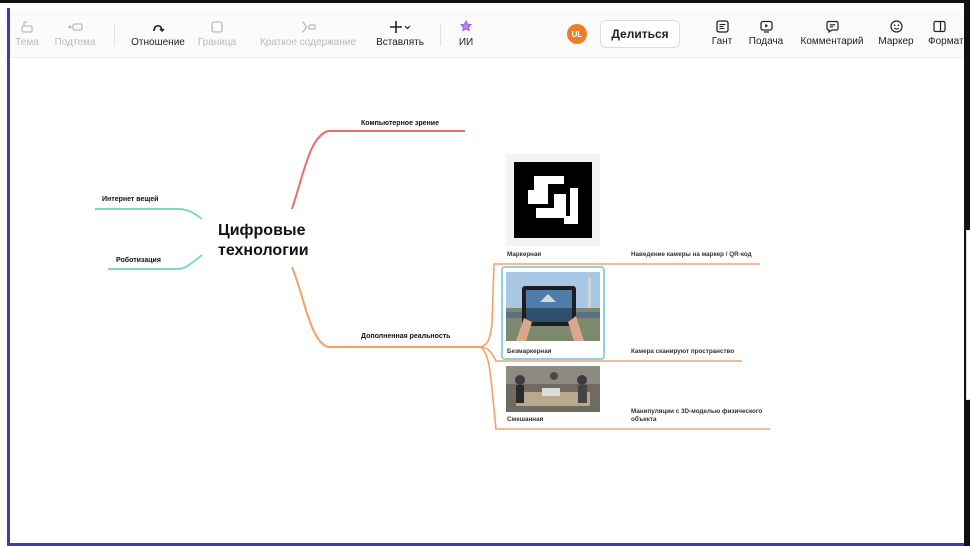 The height and width of the screenshot is (546, 970). I want to click on tool-summary-label: Краткое содержание, so click(308, 42).